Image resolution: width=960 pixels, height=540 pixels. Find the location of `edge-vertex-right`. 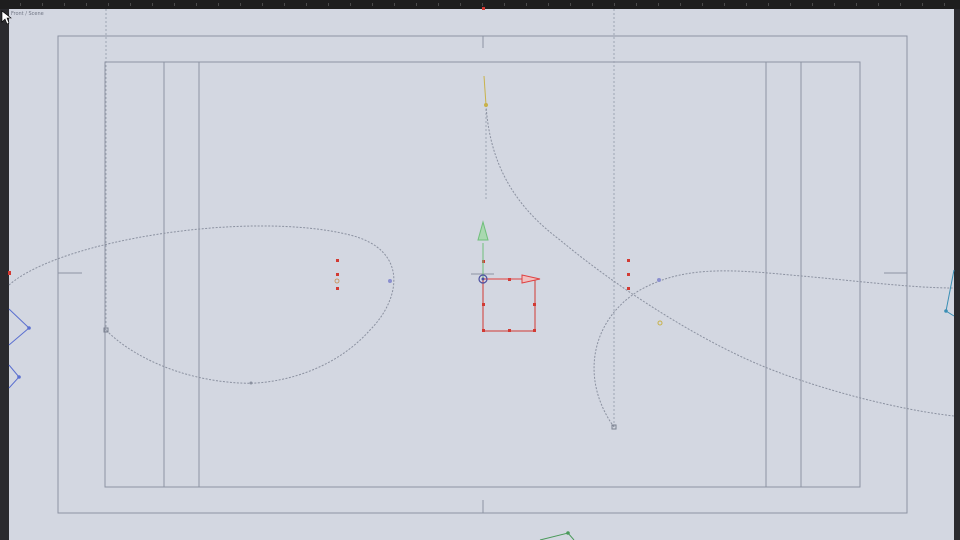

edge-vertex-right is located at coordinates (946, 311).